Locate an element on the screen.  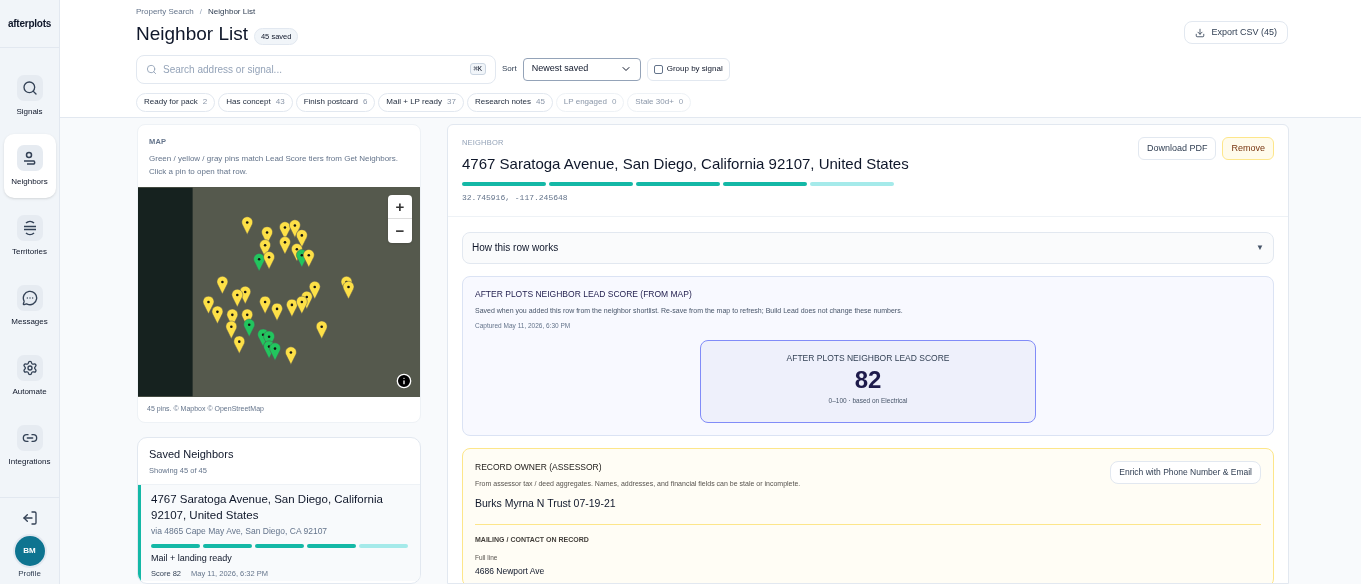
nav-item: Integrations is located at coordinates (29, 446).